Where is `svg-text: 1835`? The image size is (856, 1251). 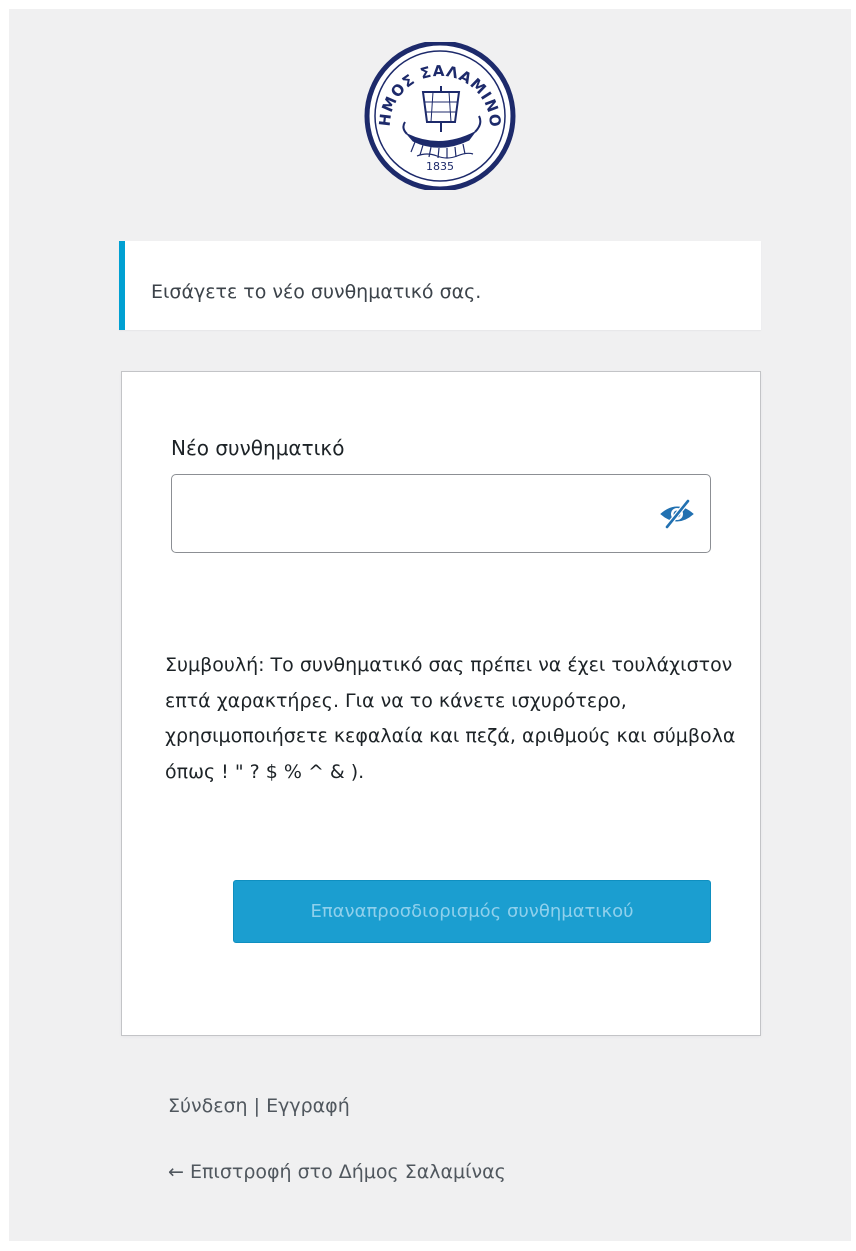 svg-text: 1835 is located at coordinates (440, 166).